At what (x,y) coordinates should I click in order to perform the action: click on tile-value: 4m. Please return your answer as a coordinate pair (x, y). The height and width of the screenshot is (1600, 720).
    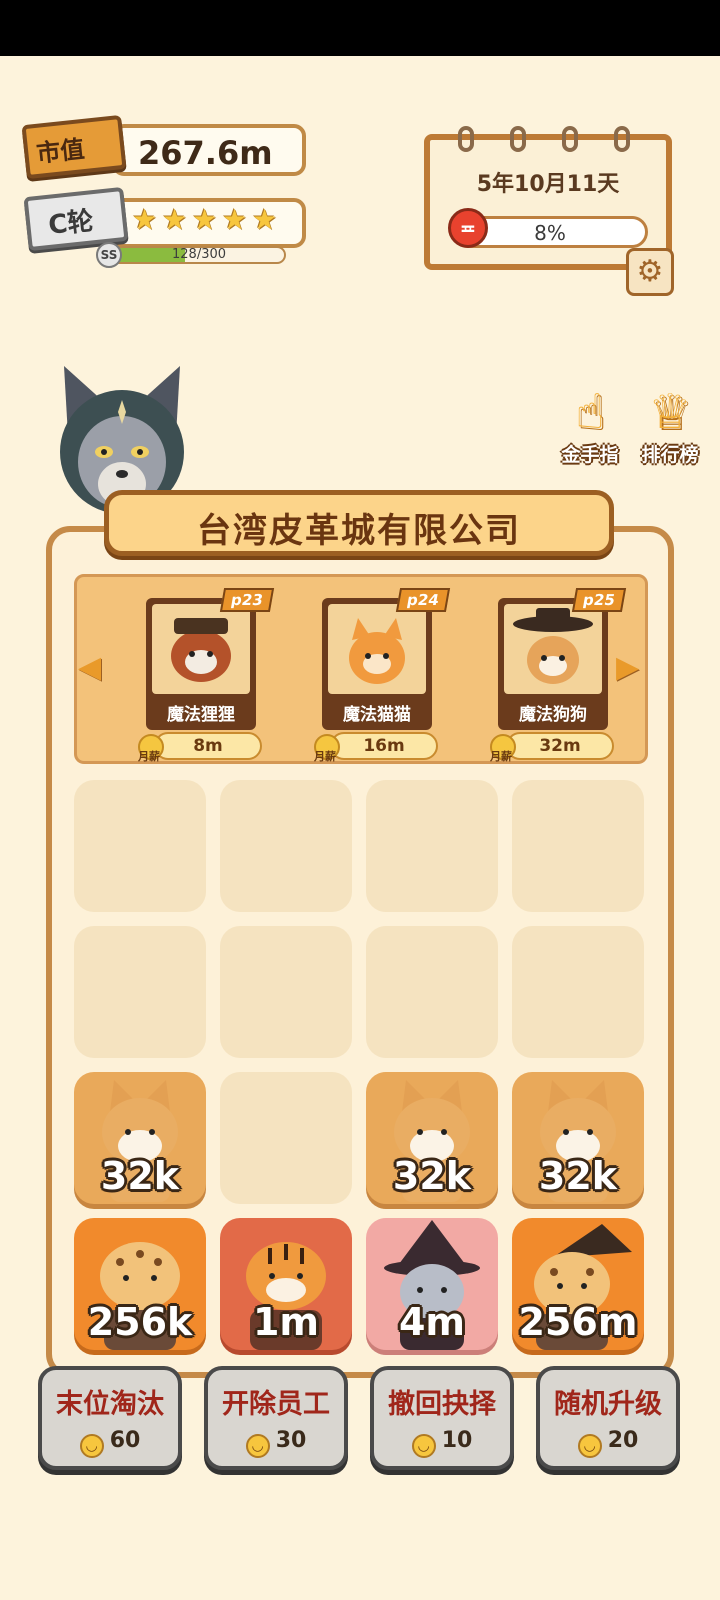
    Looking at the image, I should click on (432, 1322).